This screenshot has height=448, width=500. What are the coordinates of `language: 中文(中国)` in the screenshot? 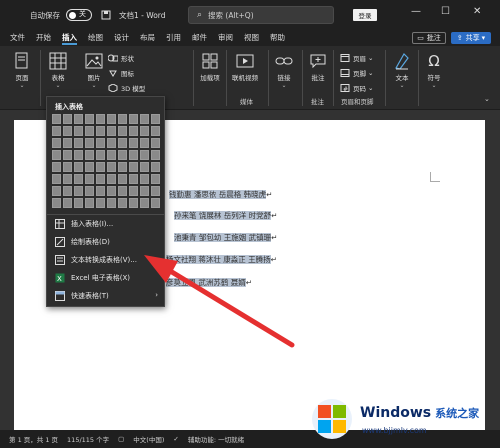 It's located at (148, 439).